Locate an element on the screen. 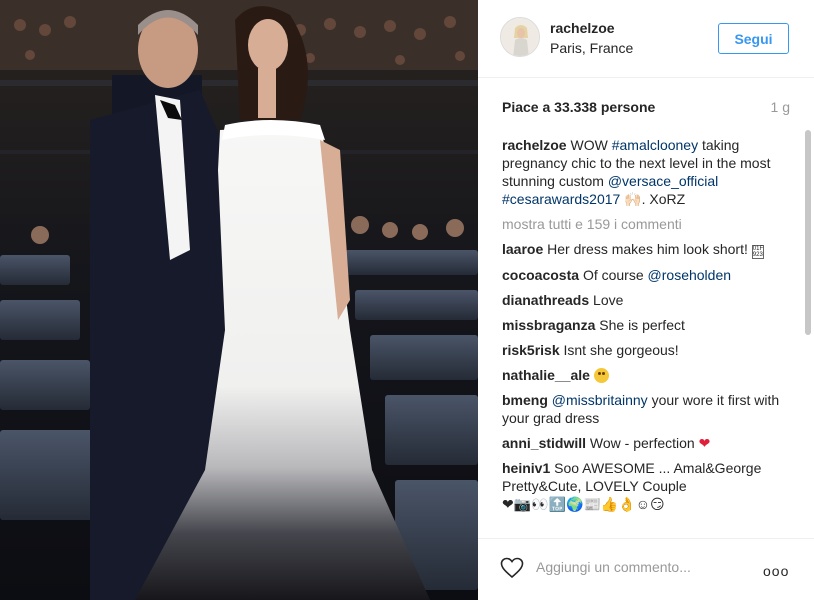 The height and width of the screenshot is (600, 814). comment-item: cocoacosta Of course @roseholden is located at coordinates (646, 275).